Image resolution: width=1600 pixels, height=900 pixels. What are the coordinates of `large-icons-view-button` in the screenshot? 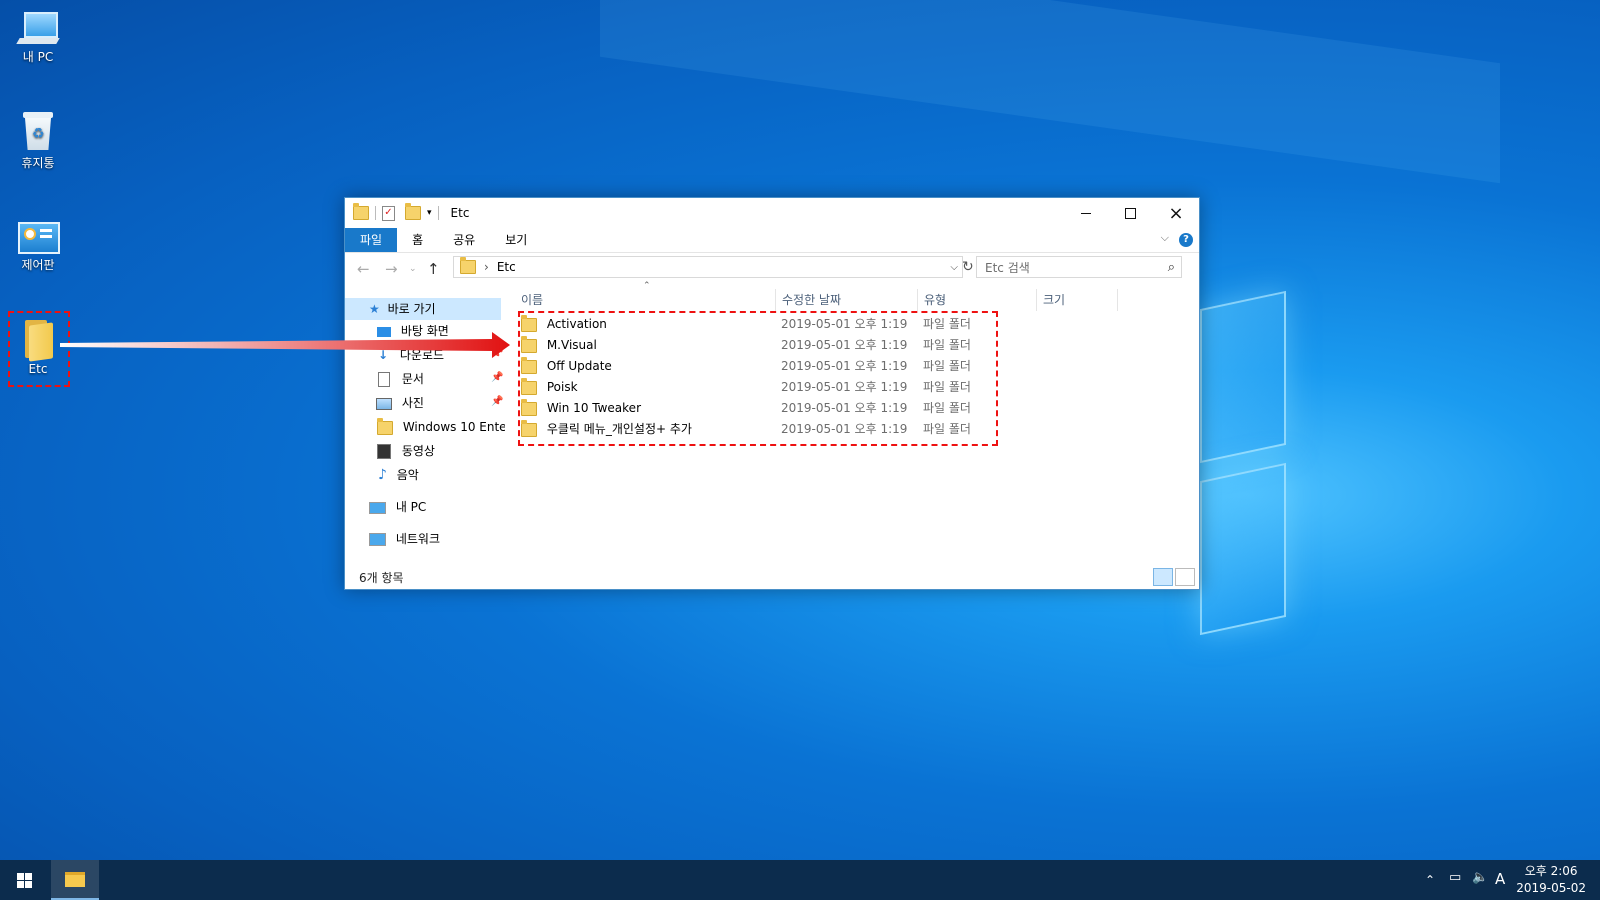 It's located at (1185, 577).